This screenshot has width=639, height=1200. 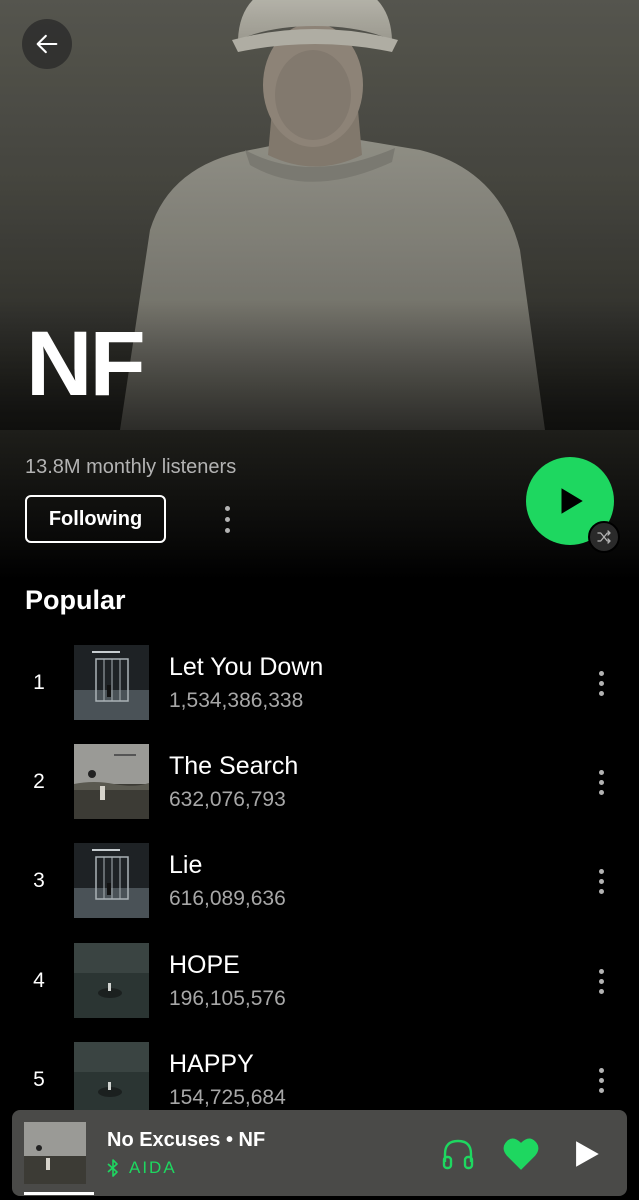 I want to click on track-row: 1 Let You Down 1,534,386,338, so click(x=319, y=683).